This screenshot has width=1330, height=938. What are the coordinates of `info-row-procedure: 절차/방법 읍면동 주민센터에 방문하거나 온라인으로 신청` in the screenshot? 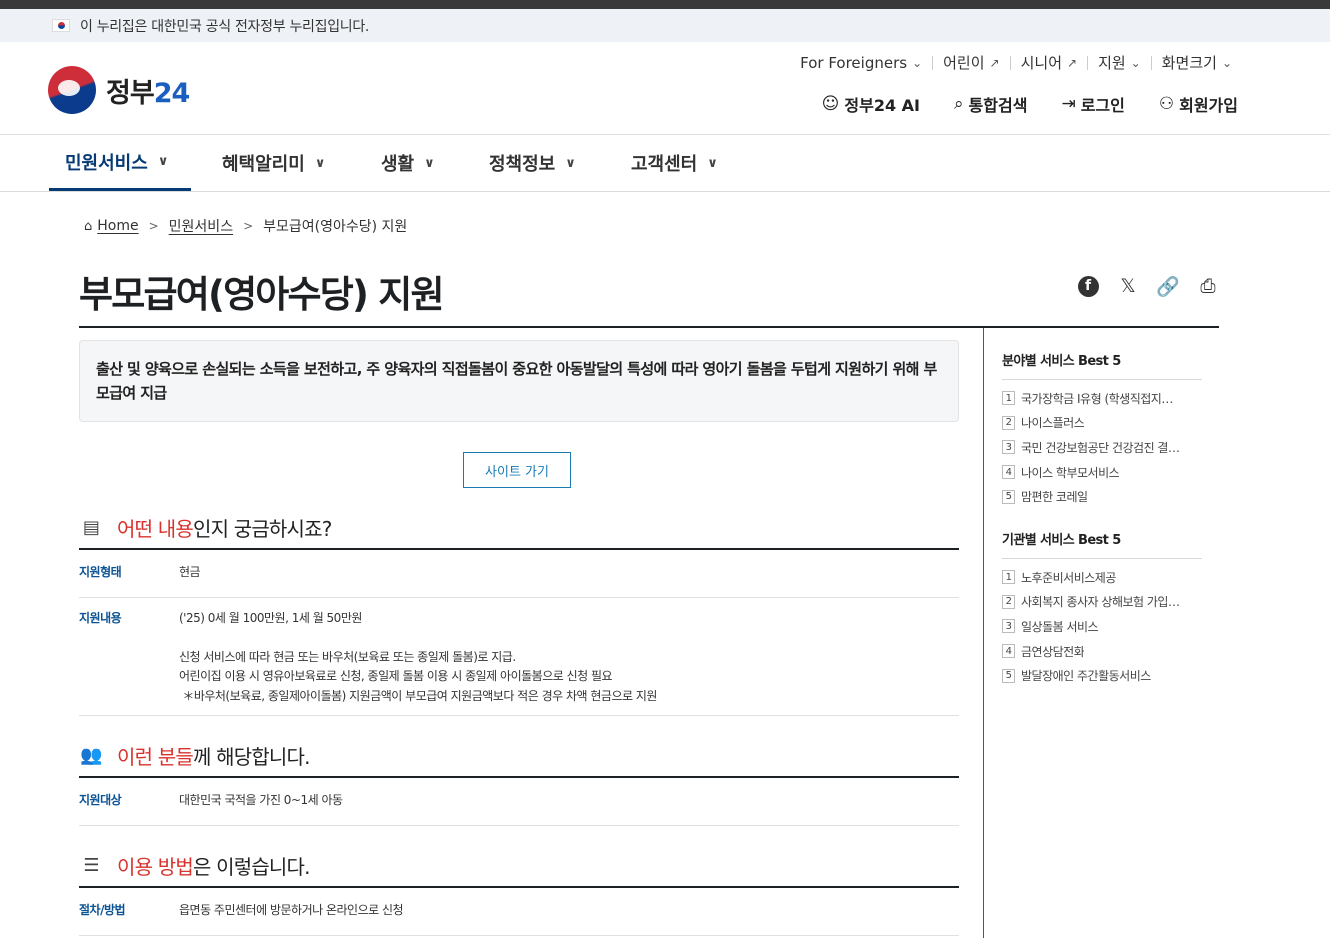 It's located at (519, 913).